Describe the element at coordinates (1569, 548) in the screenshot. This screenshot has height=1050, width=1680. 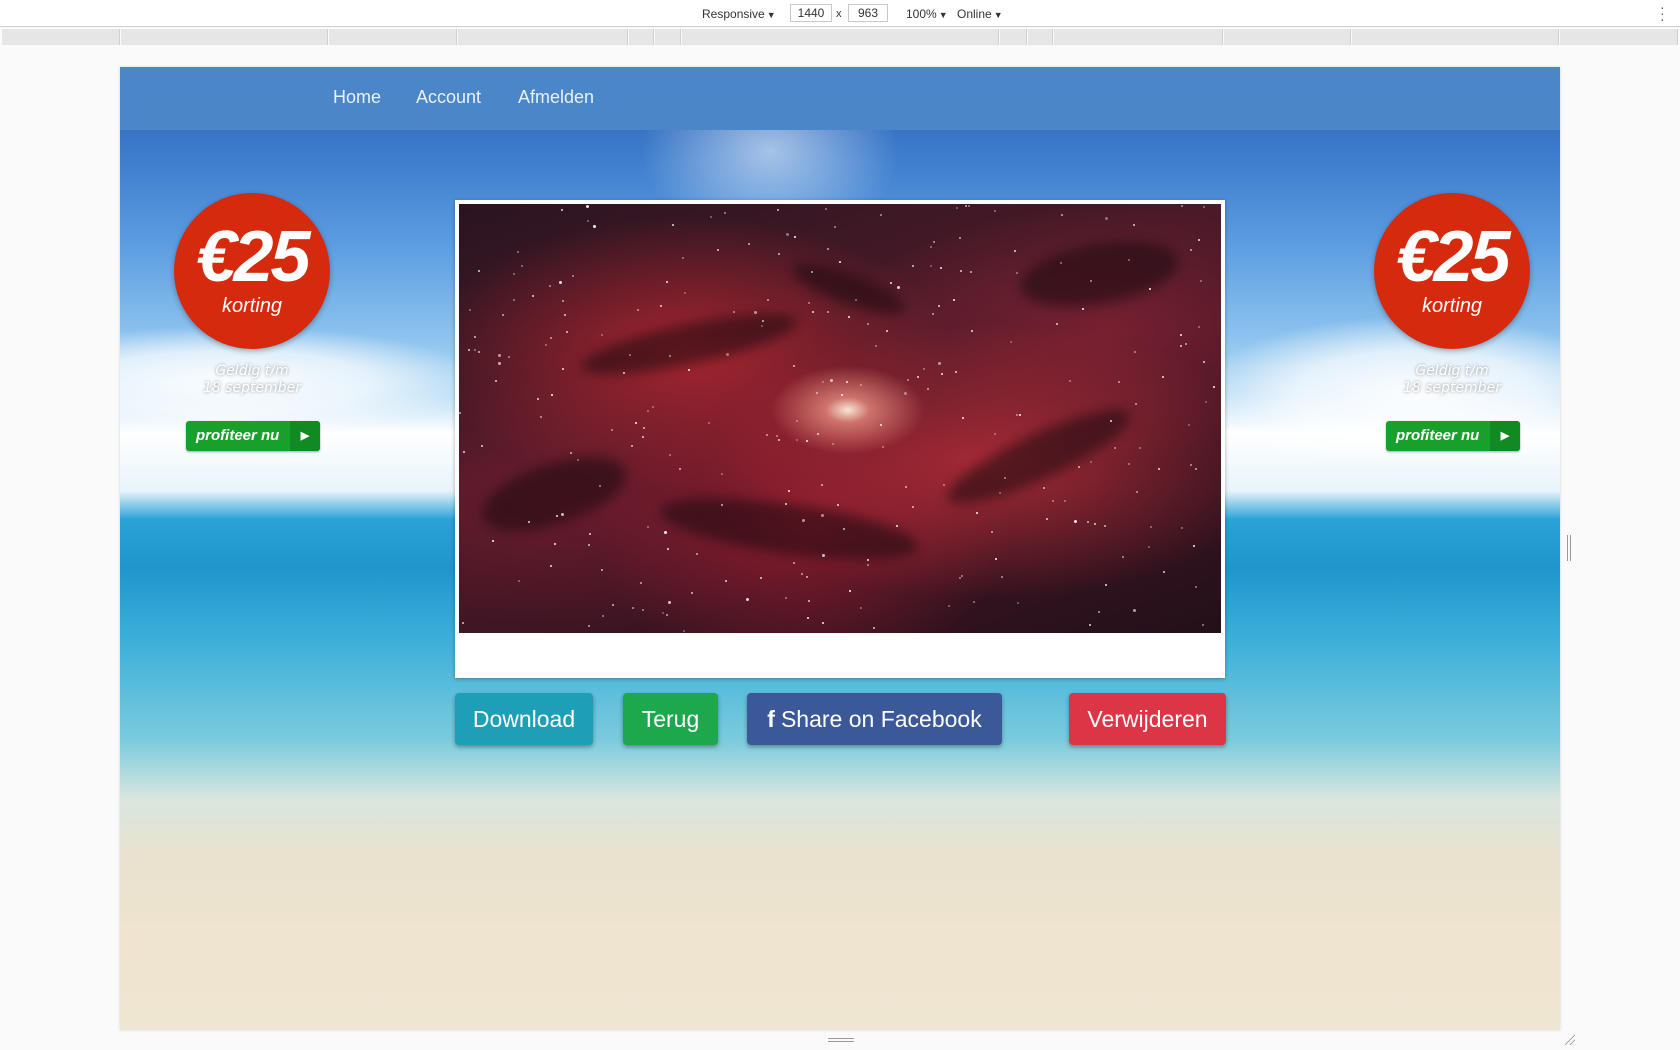
I see `viewport-resize-handle-right` at that location.